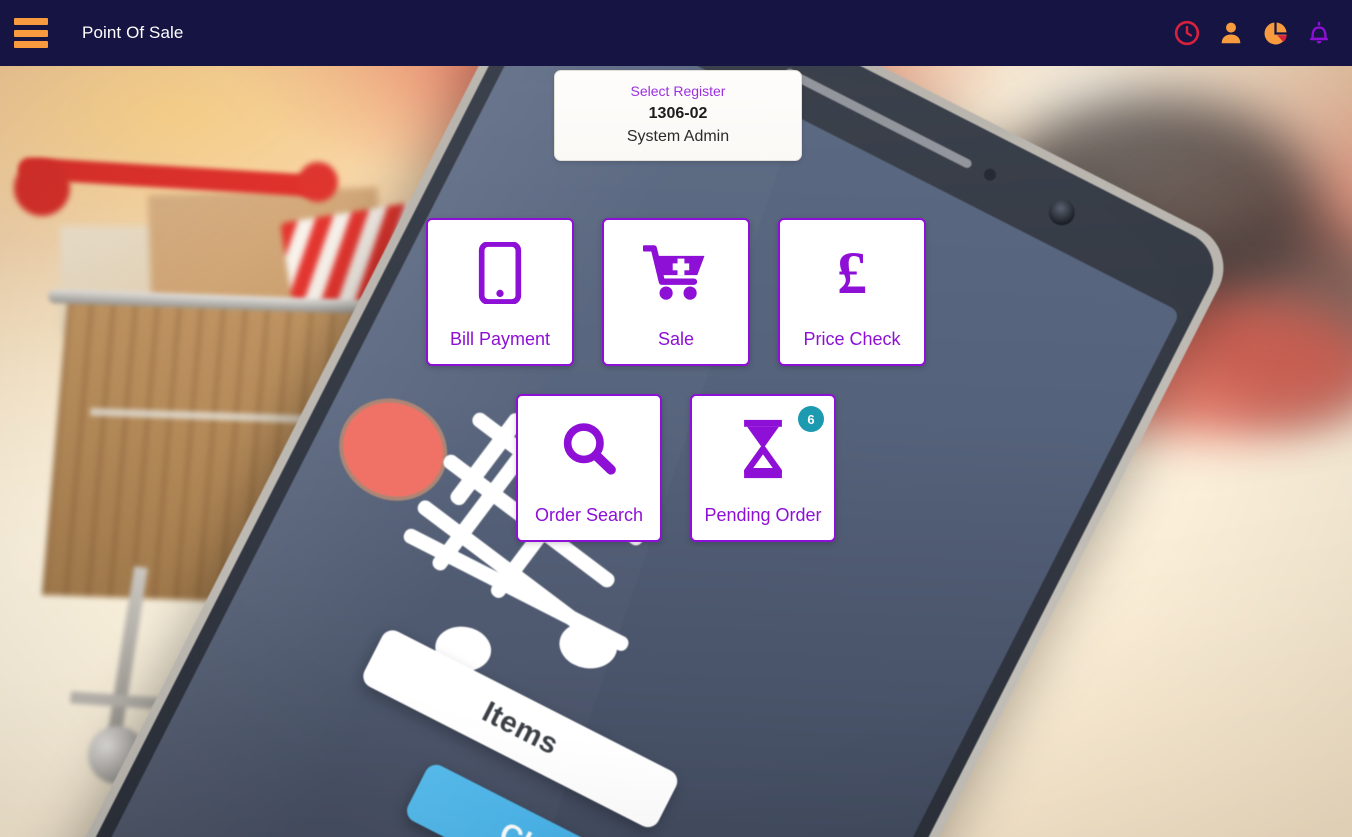 The height and width of the screenshot is (837, 1352). Describe the element at coordinates (589, 515) in the screenshot. I see `tile-label: Order Search` at that location.